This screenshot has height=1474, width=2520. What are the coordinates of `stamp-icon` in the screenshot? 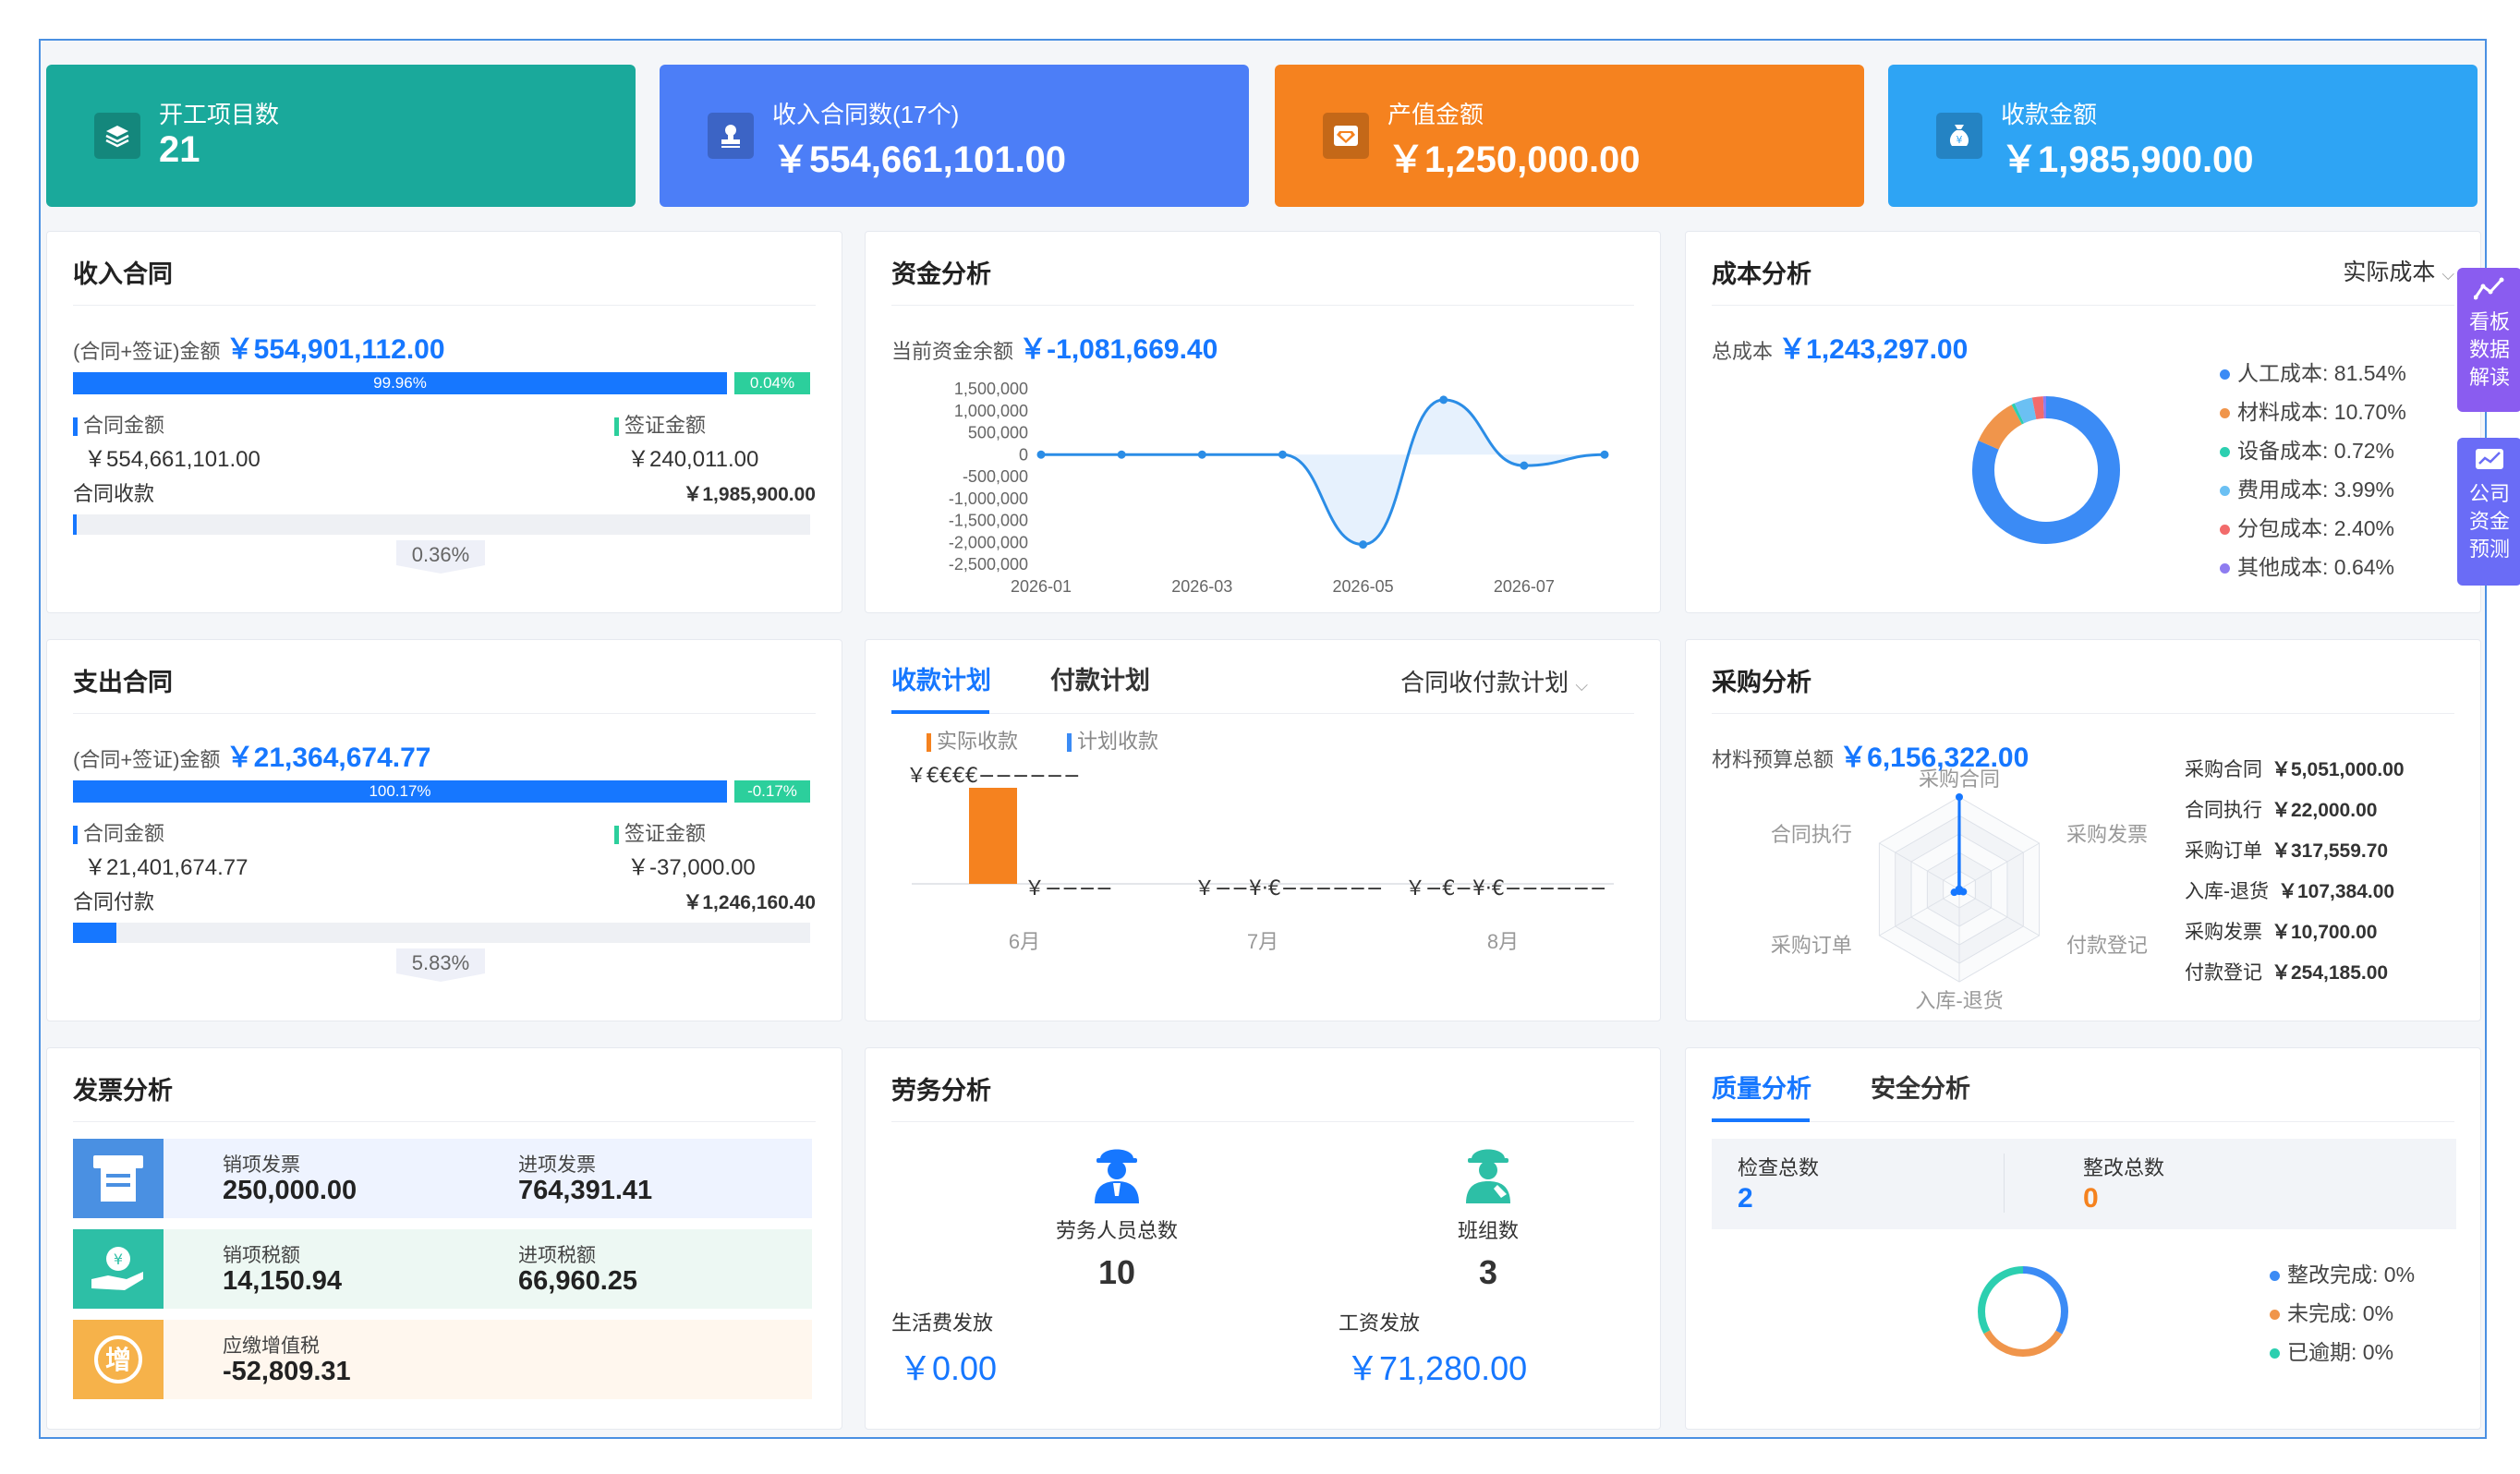 It's located at (731, 136).